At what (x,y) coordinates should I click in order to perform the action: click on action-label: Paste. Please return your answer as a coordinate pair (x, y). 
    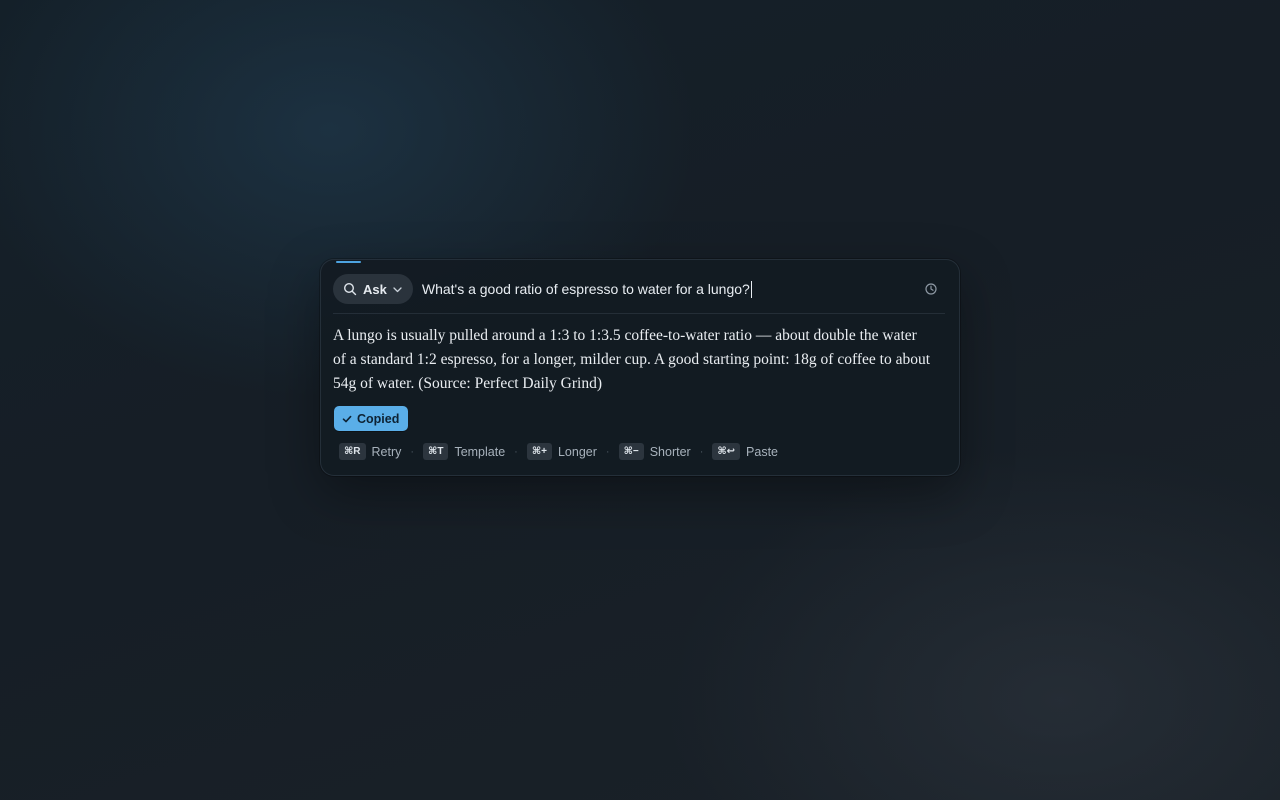
    Looking at the image, I should click on (762, 451).